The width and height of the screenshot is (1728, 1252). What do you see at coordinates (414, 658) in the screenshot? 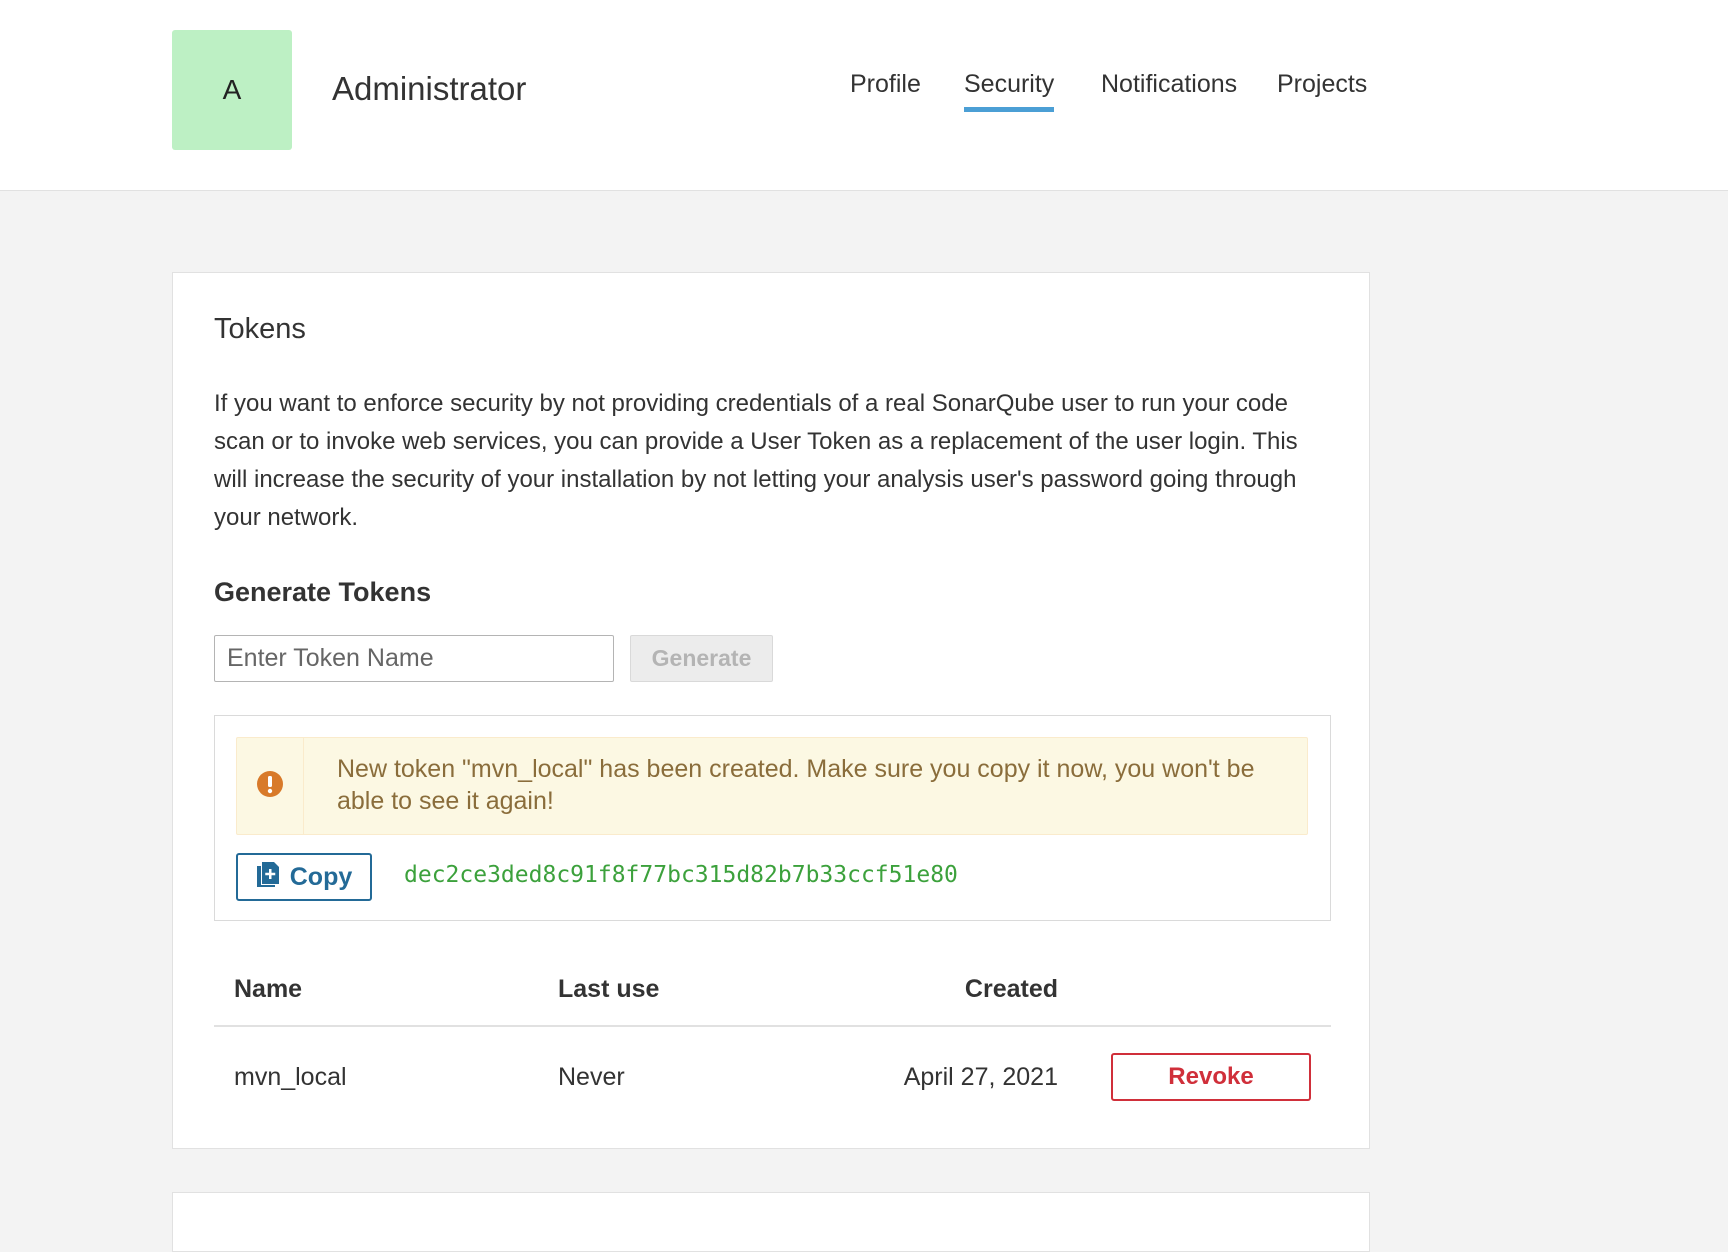
I see `token-name-input` at bounding box center [414, 658].